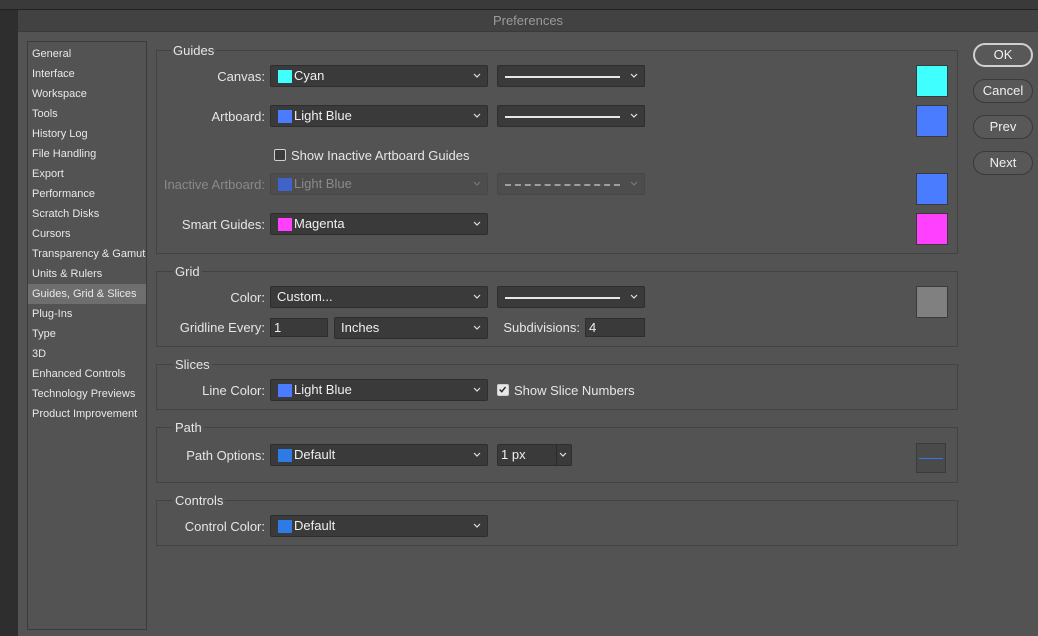 The width and height of the screenshot is (1038, 636). I want to click on smart-guides-color-swatch, so click(932, 229).